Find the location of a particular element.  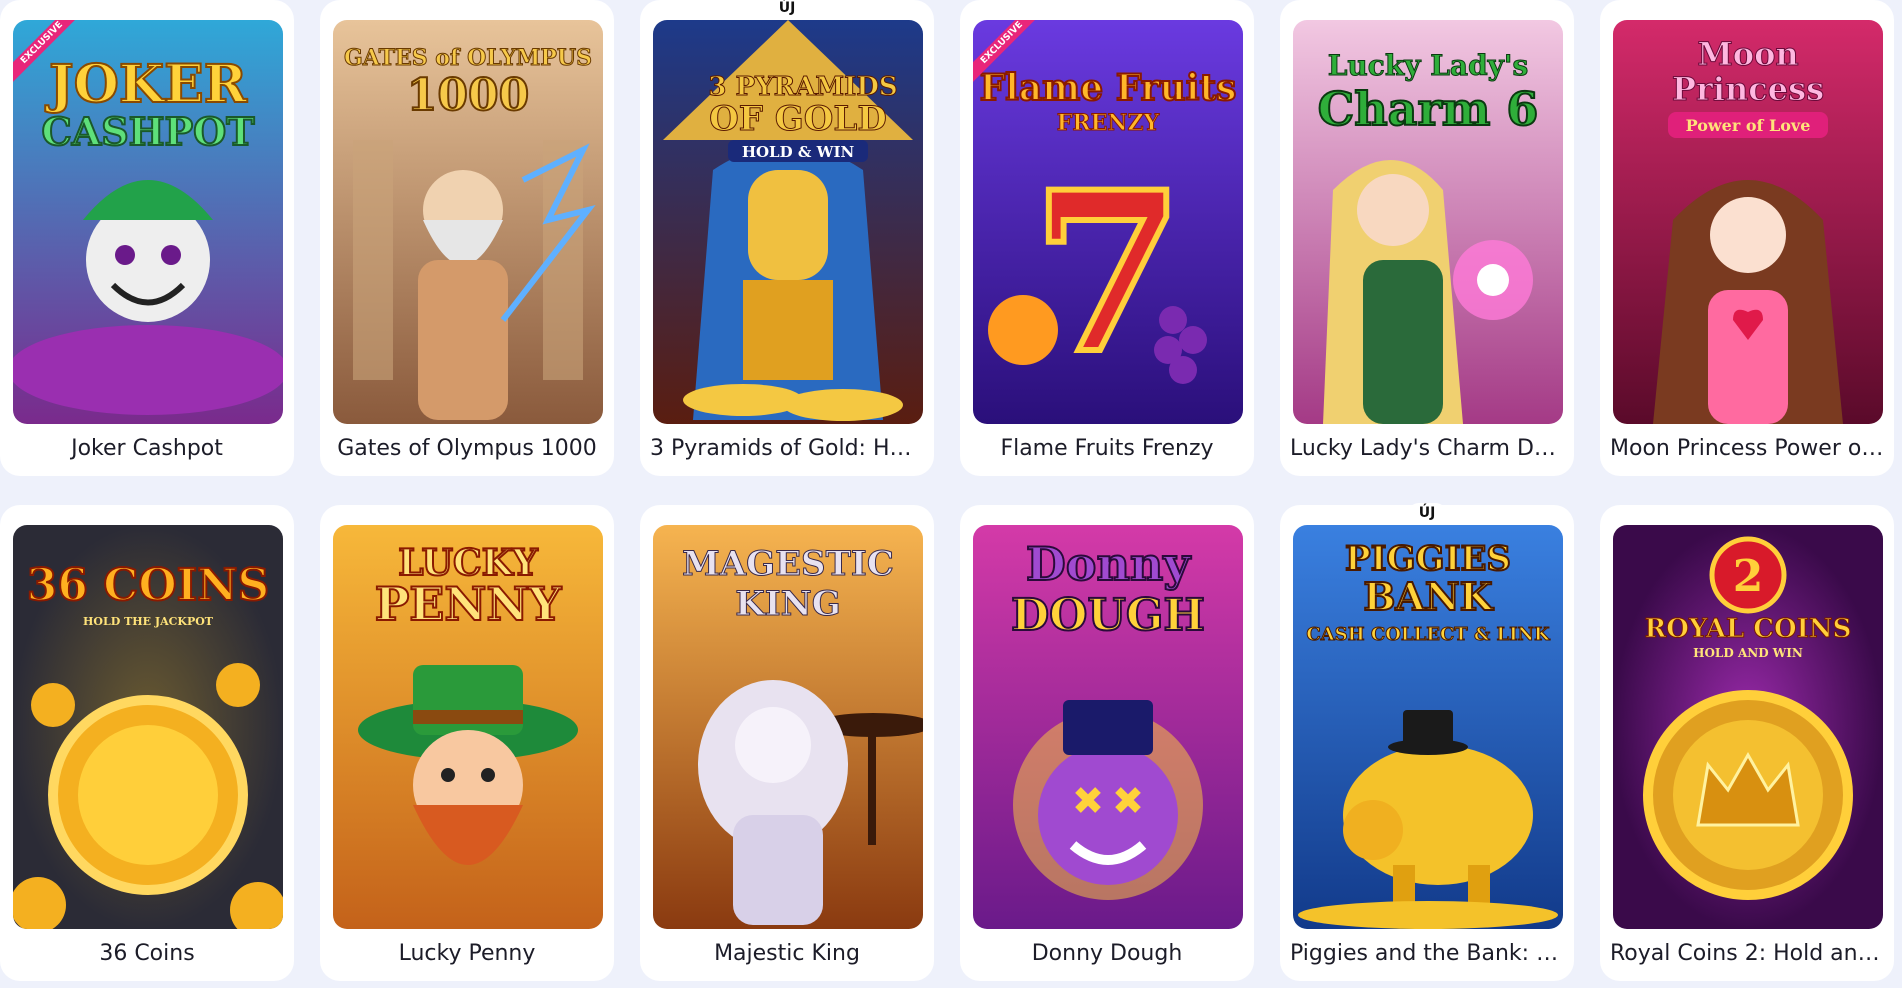

game-title: 3 Pyramids of Gold: Hold & Win is located at coordinates (787, 448).